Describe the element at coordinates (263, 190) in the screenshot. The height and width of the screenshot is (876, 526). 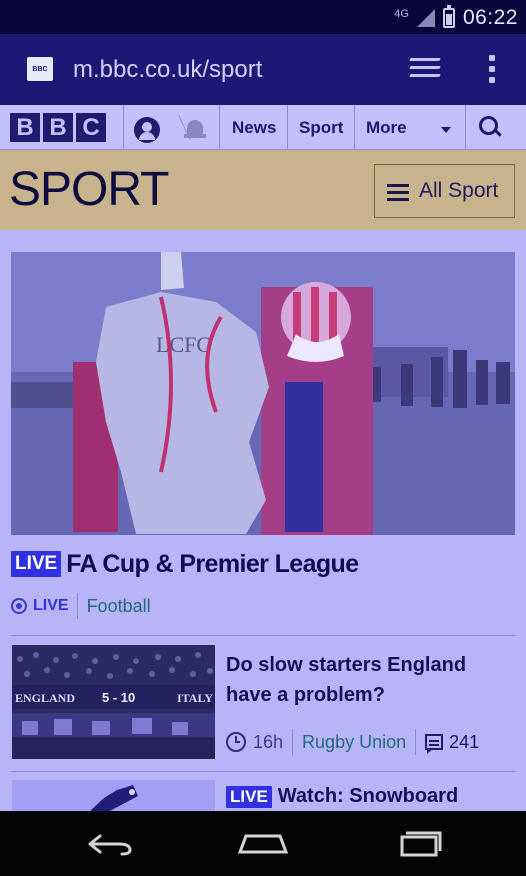
I see `sport-header: SPORT All Sport` at that location.